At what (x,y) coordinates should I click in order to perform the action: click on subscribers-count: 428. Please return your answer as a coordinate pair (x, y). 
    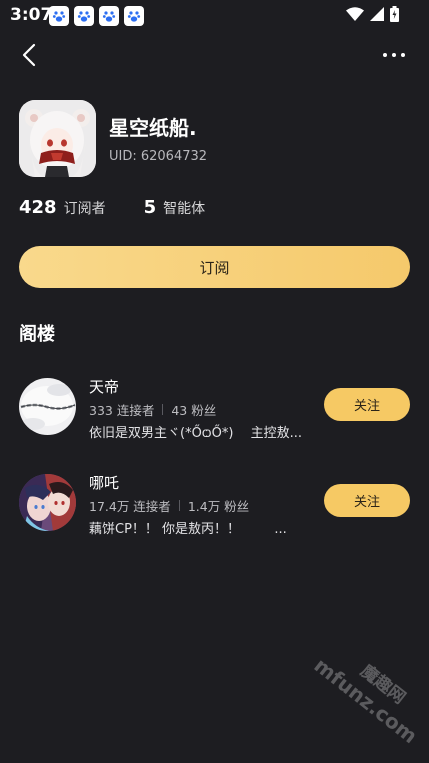
    Looking at the image, I should click on (38, 207).